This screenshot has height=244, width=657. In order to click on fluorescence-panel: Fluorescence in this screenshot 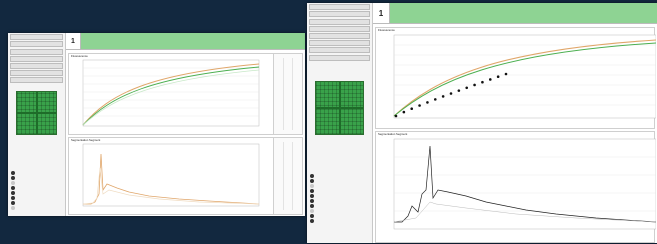, I will do `click(185, 94)`.